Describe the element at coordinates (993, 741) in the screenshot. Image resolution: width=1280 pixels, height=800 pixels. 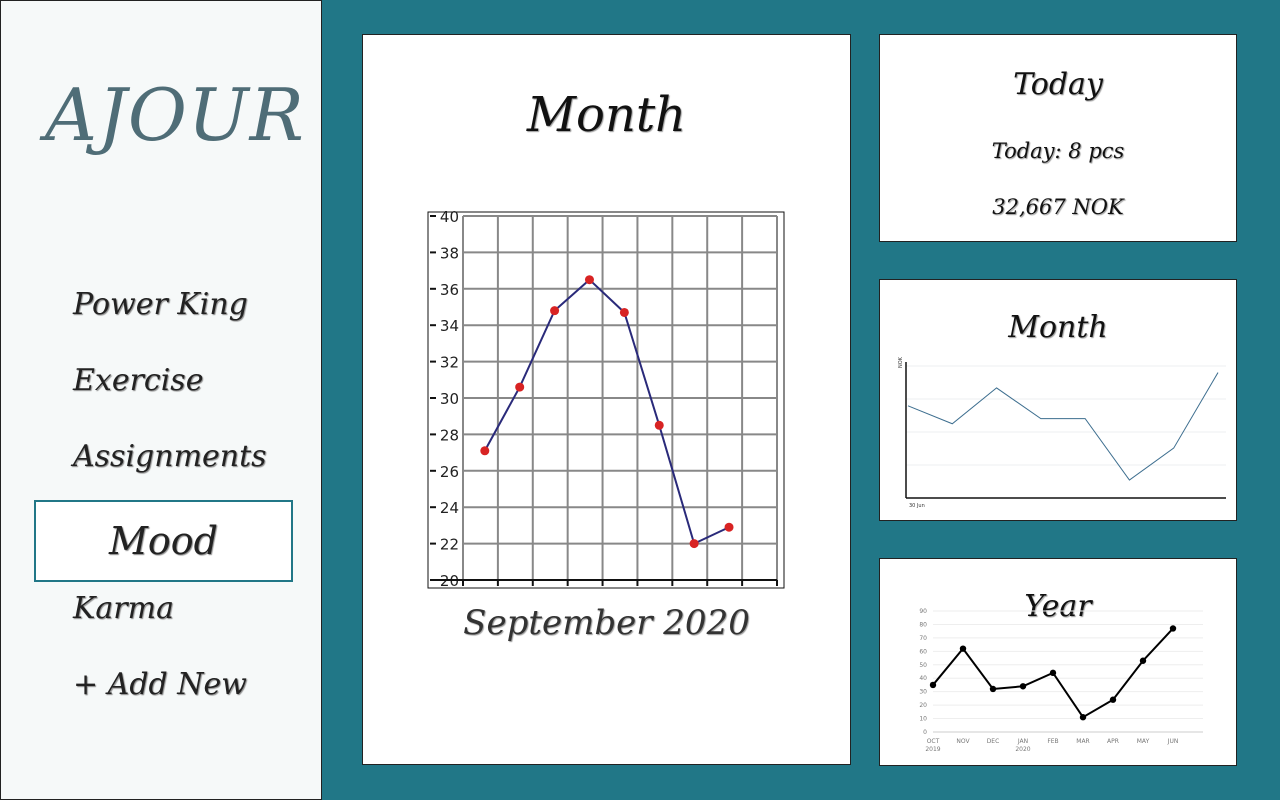
I see `x-tick-label: DEC` at that location.